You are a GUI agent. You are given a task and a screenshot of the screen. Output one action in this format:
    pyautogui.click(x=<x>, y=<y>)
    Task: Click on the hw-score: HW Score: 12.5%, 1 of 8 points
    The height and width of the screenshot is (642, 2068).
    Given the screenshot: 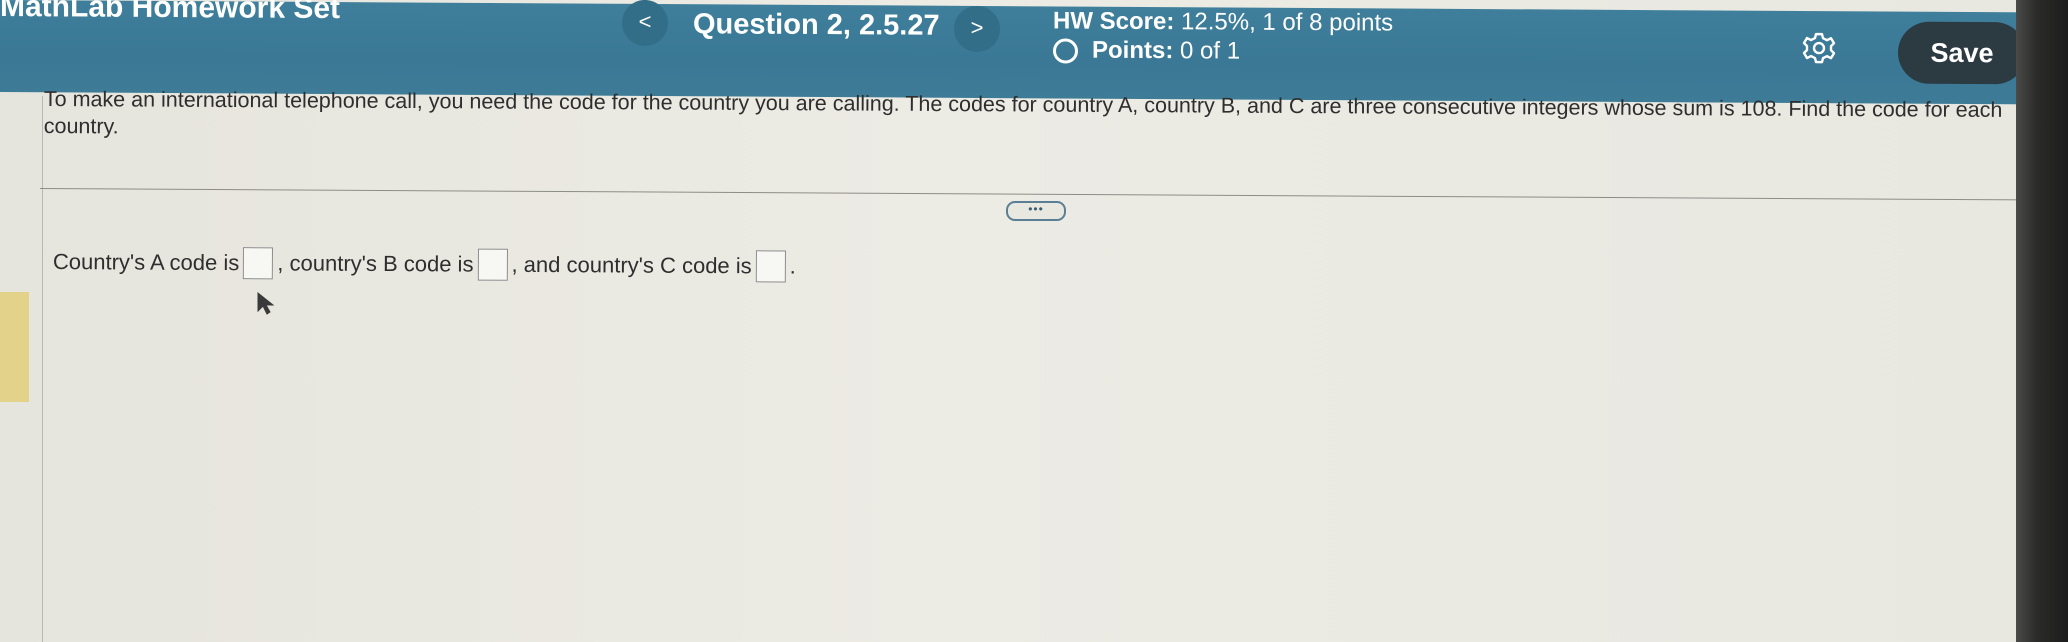 What is the action you would take?
    pyautogui.click(x=1223, y=22)
    